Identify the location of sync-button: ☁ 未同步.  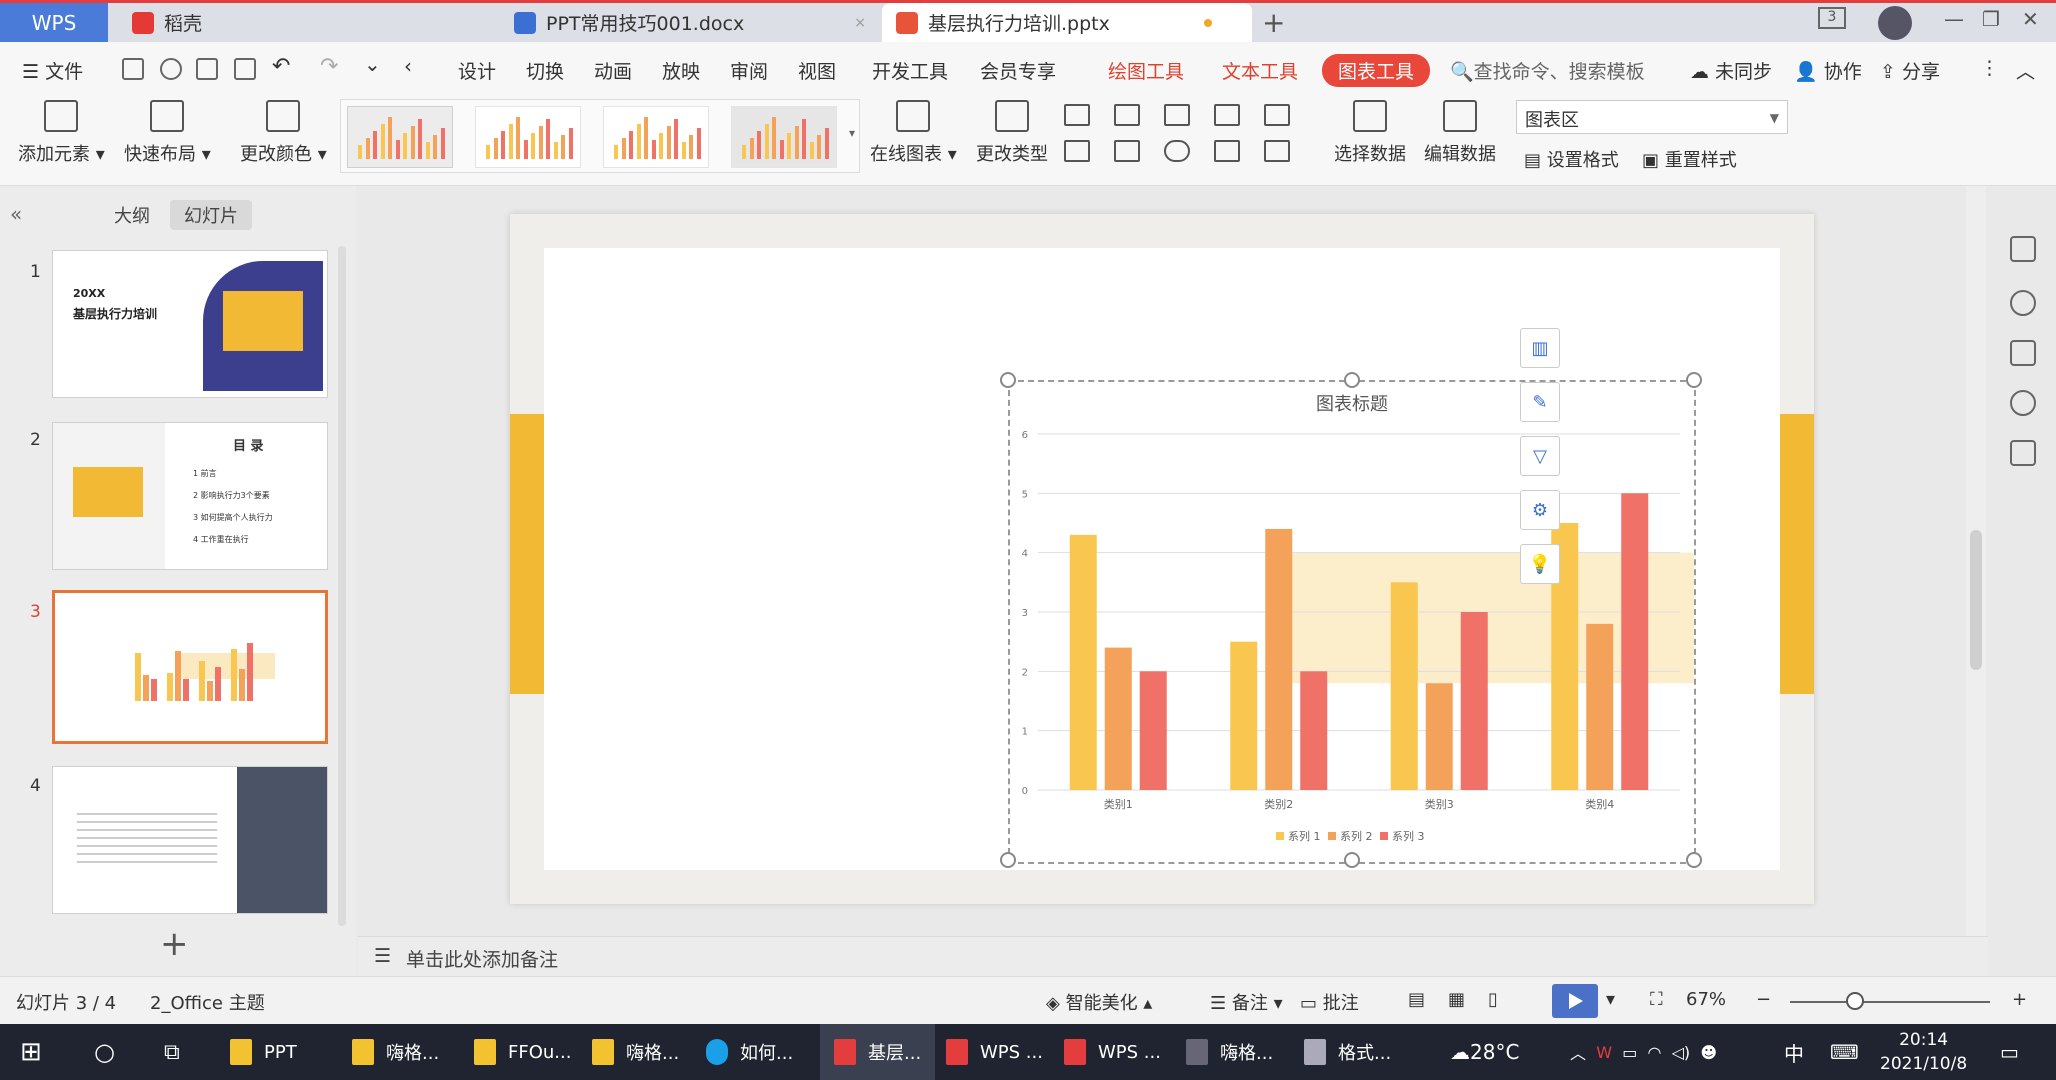
(1731, 70).